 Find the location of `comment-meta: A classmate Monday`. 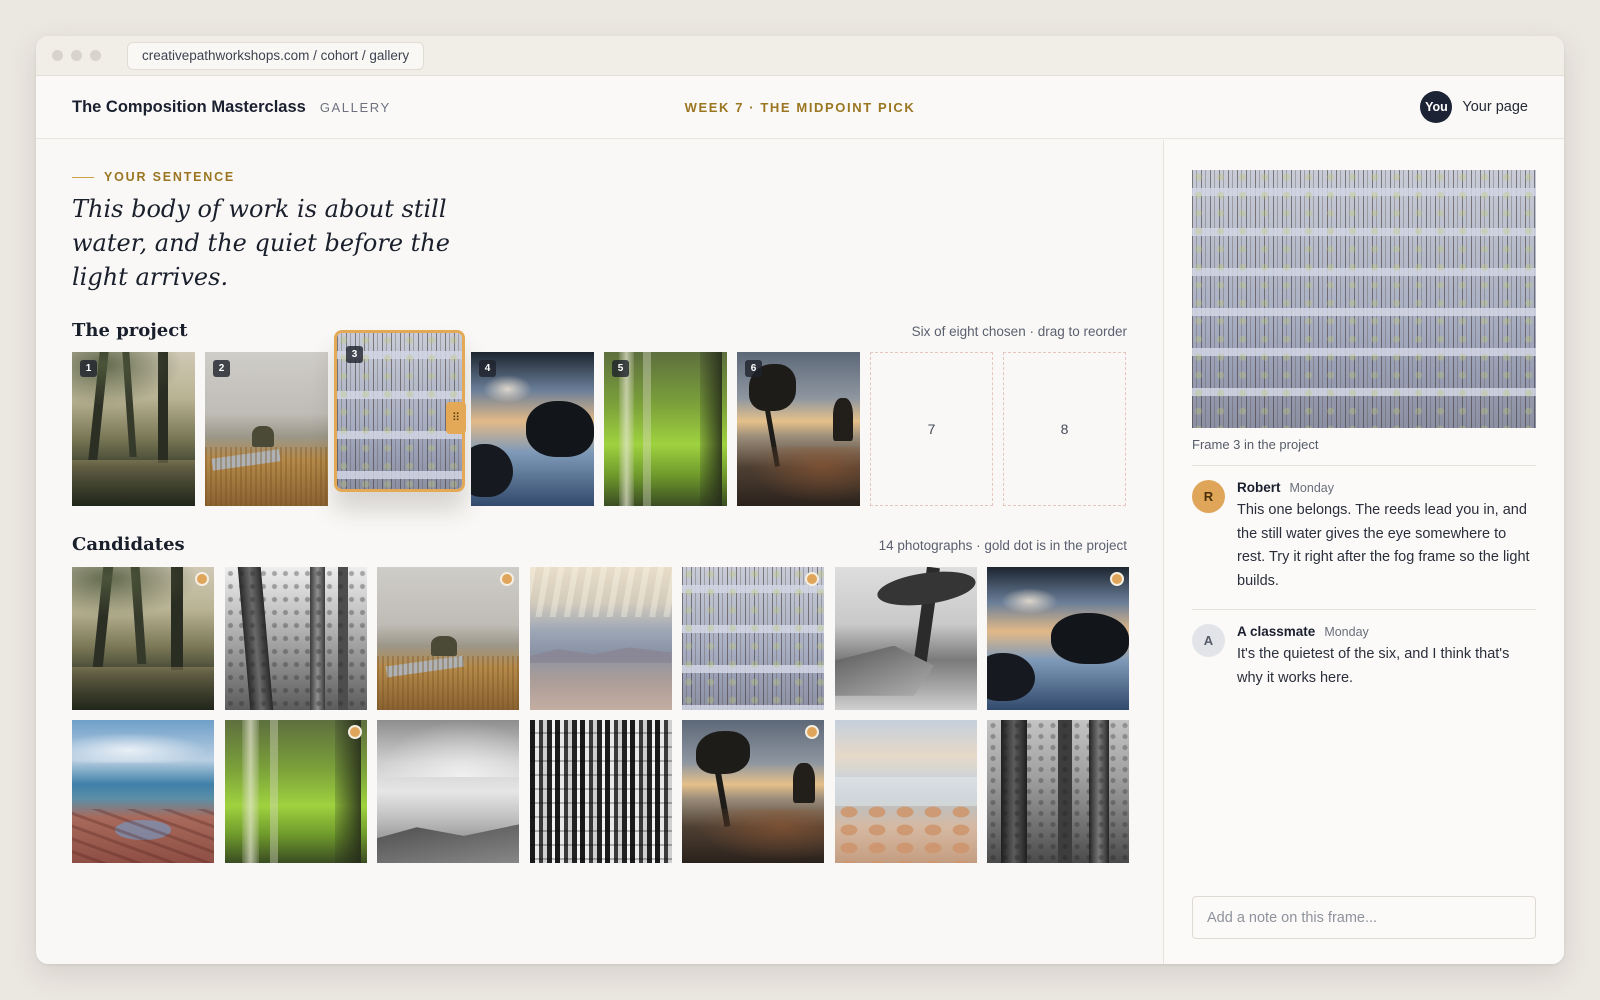

comment-meta: A classmate Monday is located at coordinates (1386, 631).